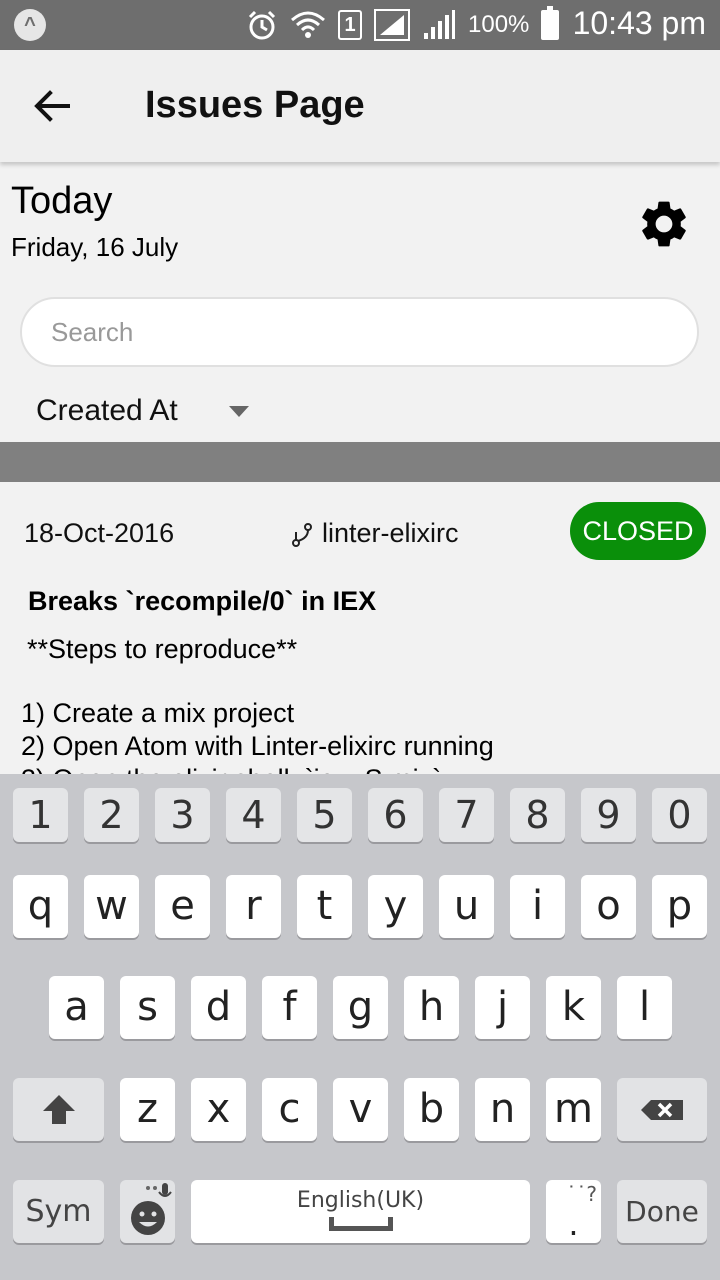 This screenshot has height=1280, width=720. What do you see at coordinates (218, 1007) in the screenshot?
I see `key-d: d` at bounding box center [218, 1007].